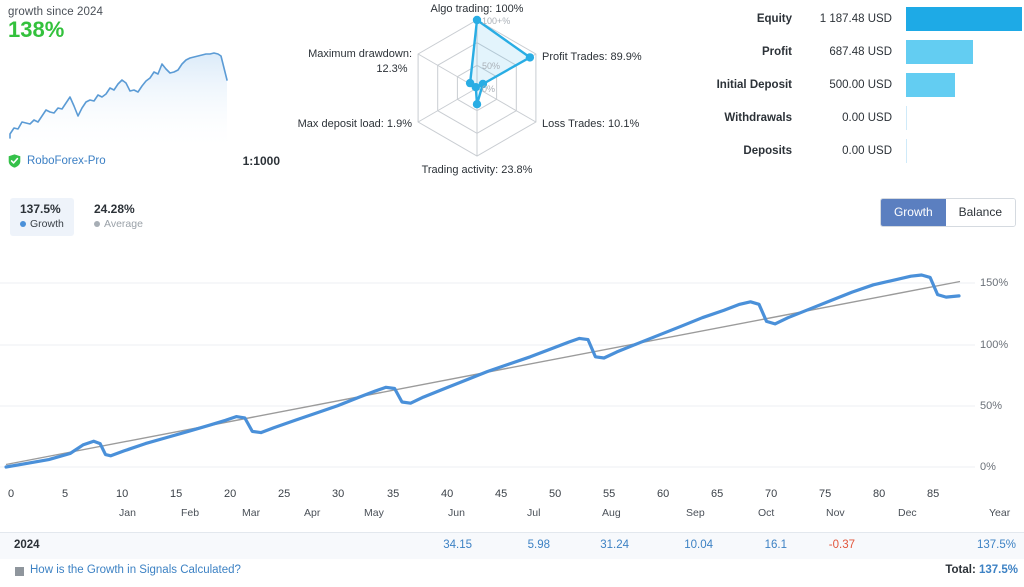 The height and width of the screenshot is (587, 1024). What do you see at coordinates (835, 513) in the screenshot?
I see `month-label-nov: Nov` at bounding box center [835, 513].